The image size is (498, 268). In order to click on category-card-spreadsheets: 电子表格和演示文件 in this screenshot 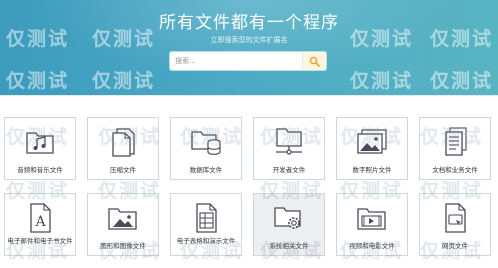, I will do `click(206, 224)`.